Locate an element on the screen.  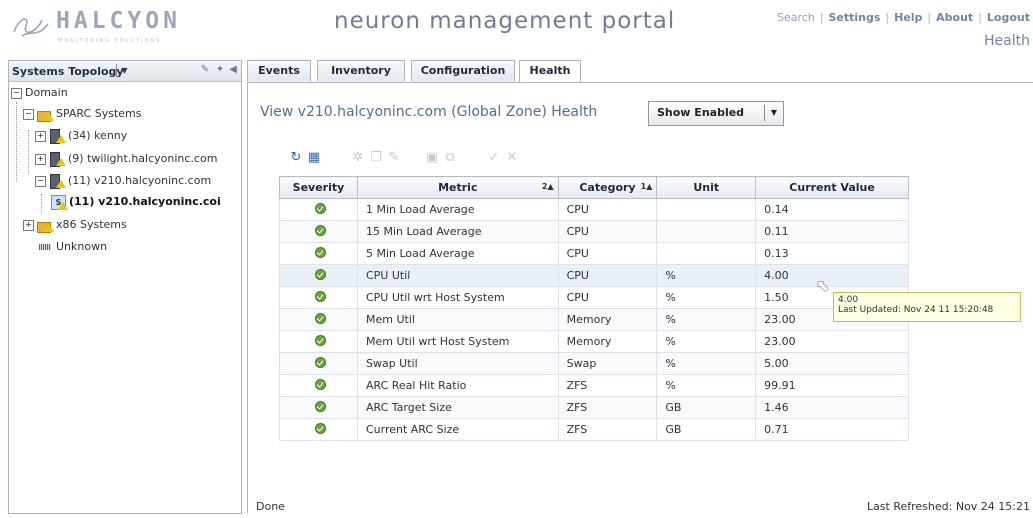
value-cell: 99.91 is located at coordinates (832, 385).